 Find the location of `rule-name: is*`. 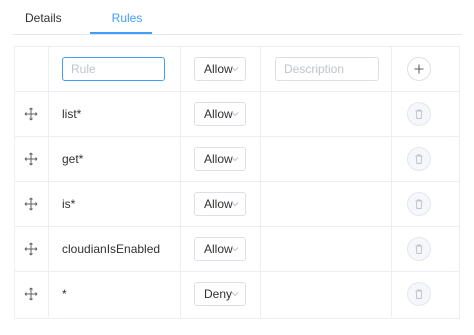

rule-name: is* is located at coordinates (69, 204).